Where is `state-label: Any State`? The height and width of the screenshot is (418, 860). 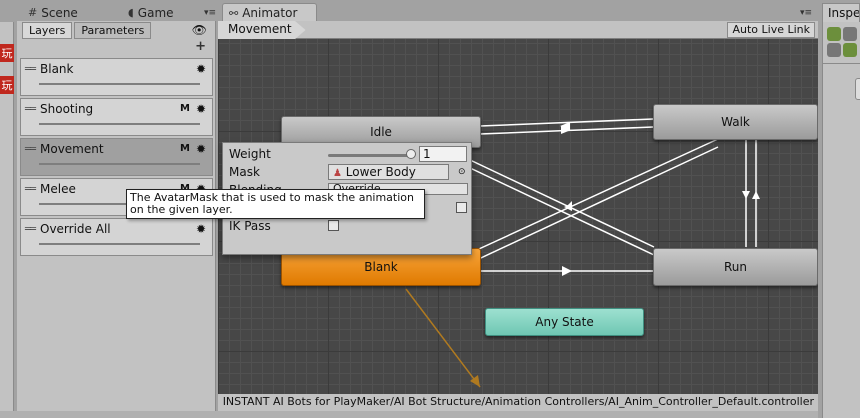 state-label: Any State is located at coordinates (564, 322).